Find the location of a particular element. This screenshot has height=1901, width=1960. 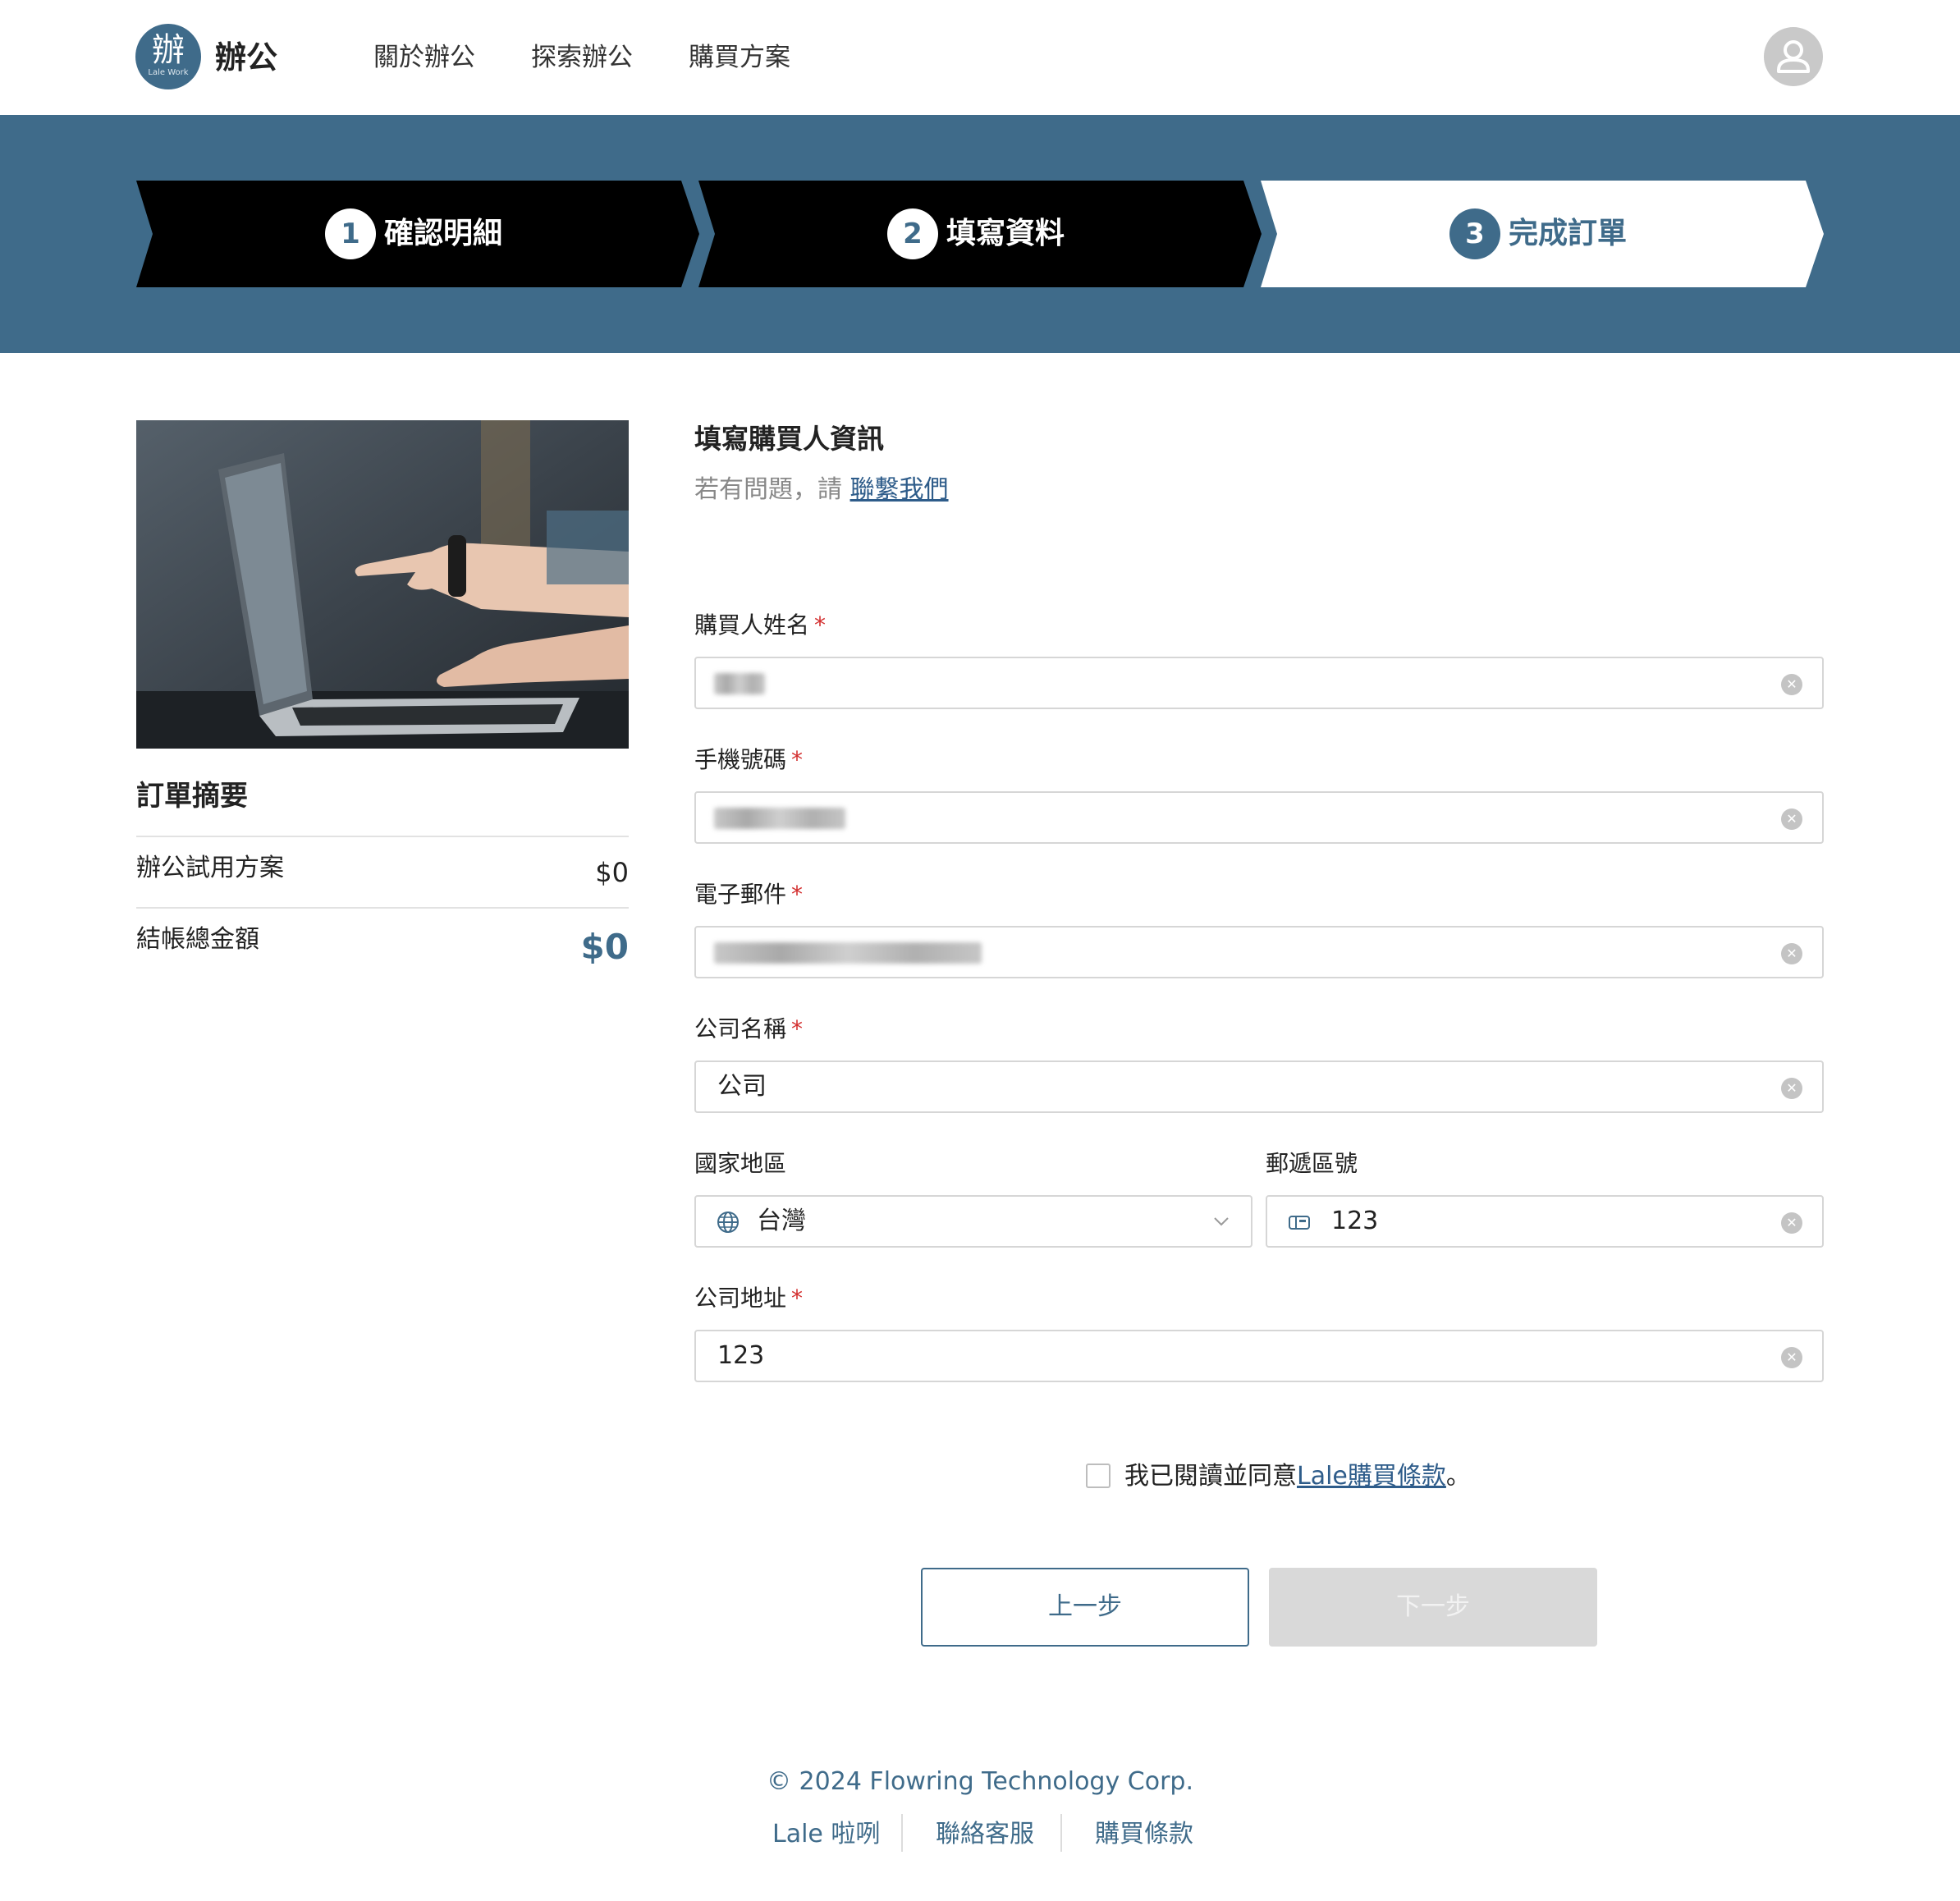

summary-divider-top is located at coordinates (382, 836).